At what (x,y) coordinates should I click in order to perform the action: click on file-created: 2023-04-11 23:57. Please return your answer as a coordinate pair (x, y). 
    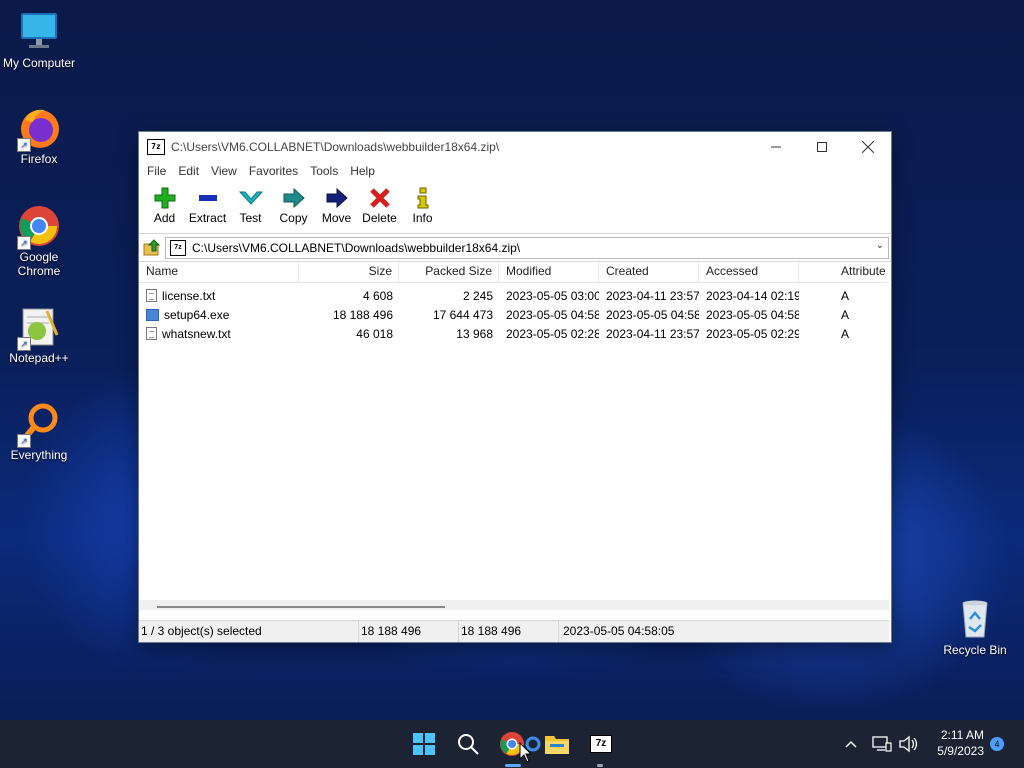
    Looking at the image, I should click on (652, 295).